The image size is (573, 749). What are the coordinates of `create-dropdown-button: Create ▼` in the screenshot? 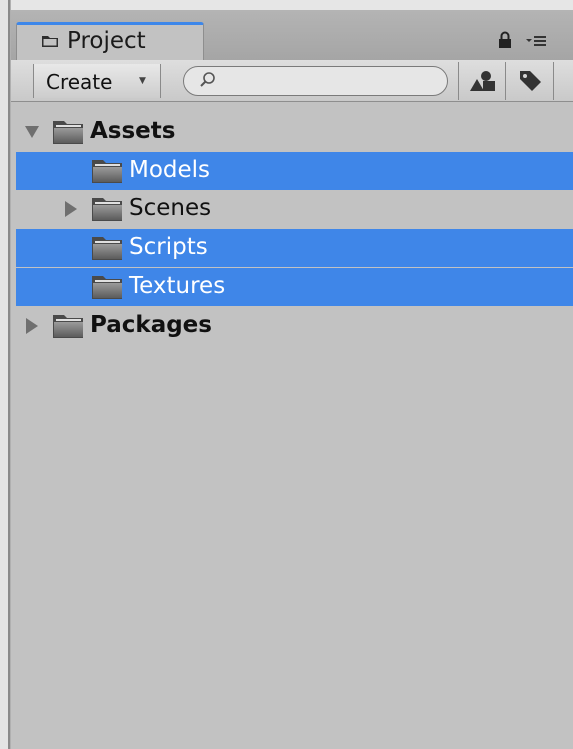 It's located at (97, 81).